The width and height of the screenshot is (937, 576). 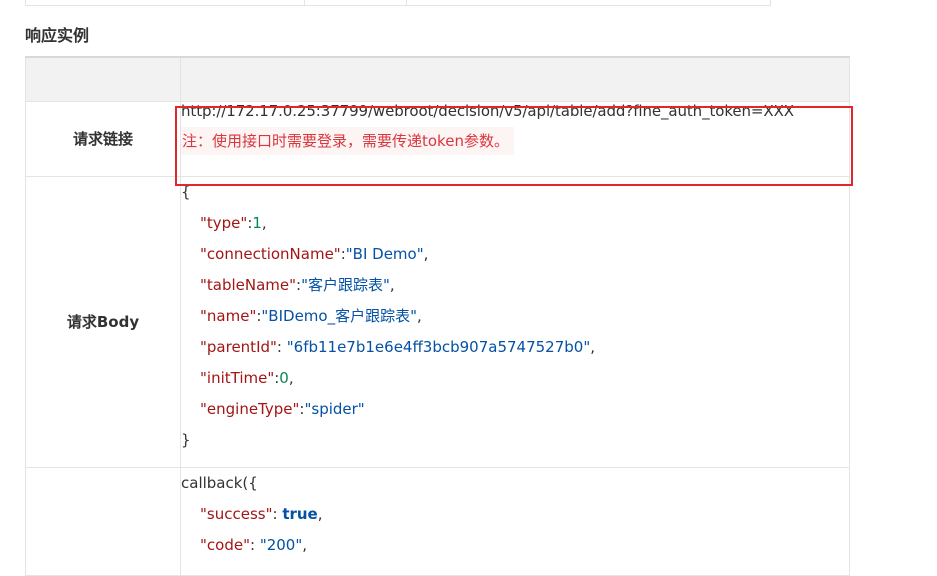 What do you see at coordinates (347, 140) in the screenshot?
I see `login-note: 注：使用接口时需要登录，需要传递token参数。` at bounding box center [347, 140].